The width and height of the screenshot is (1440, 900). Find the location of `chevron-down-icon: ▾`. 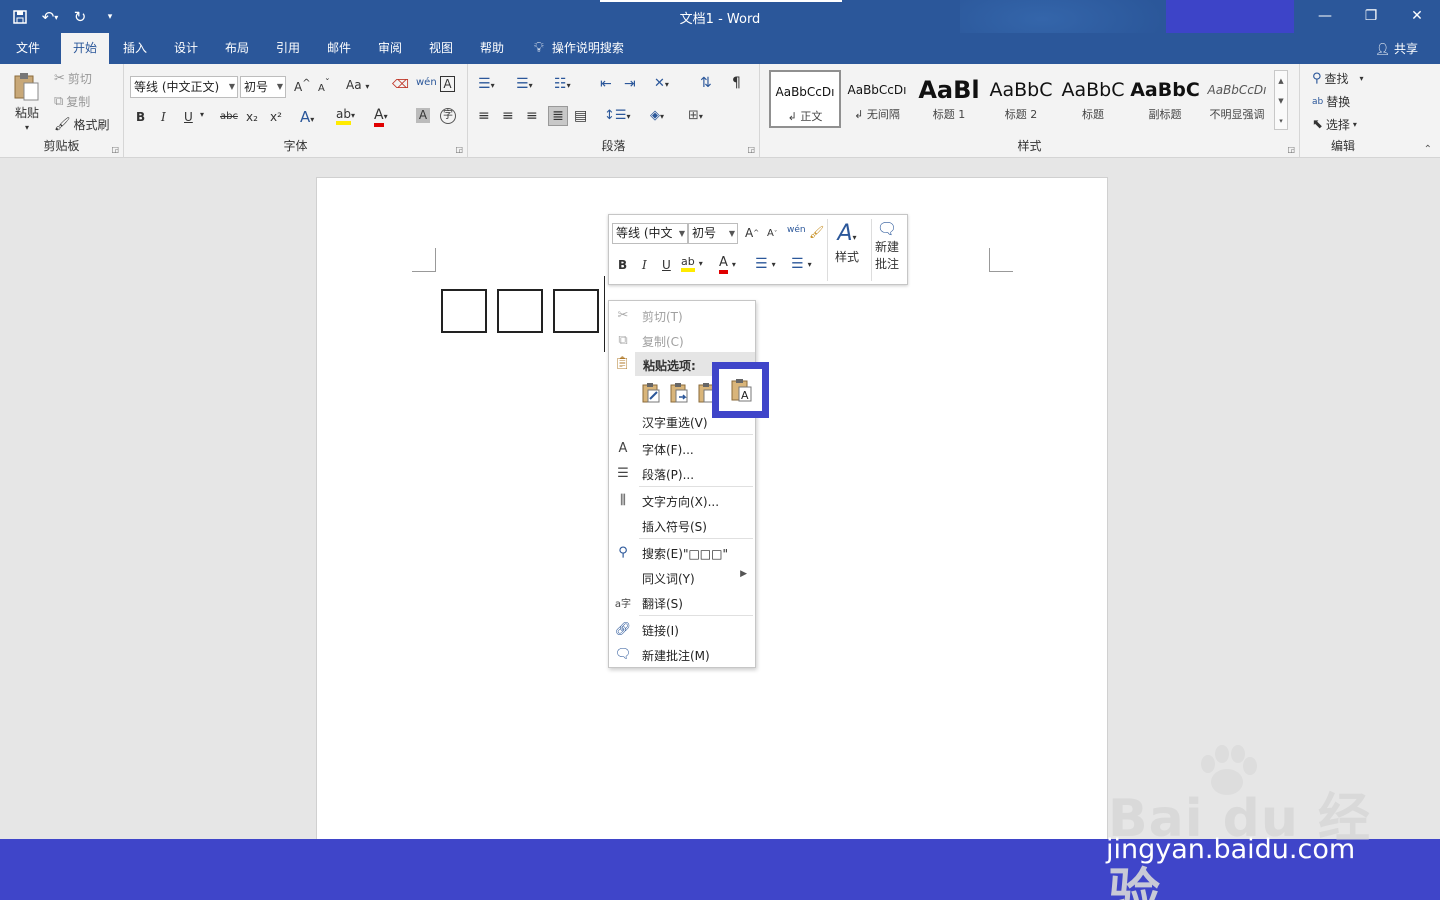

chevron-down-icon: ▾ is located at coordinates (202, 114).